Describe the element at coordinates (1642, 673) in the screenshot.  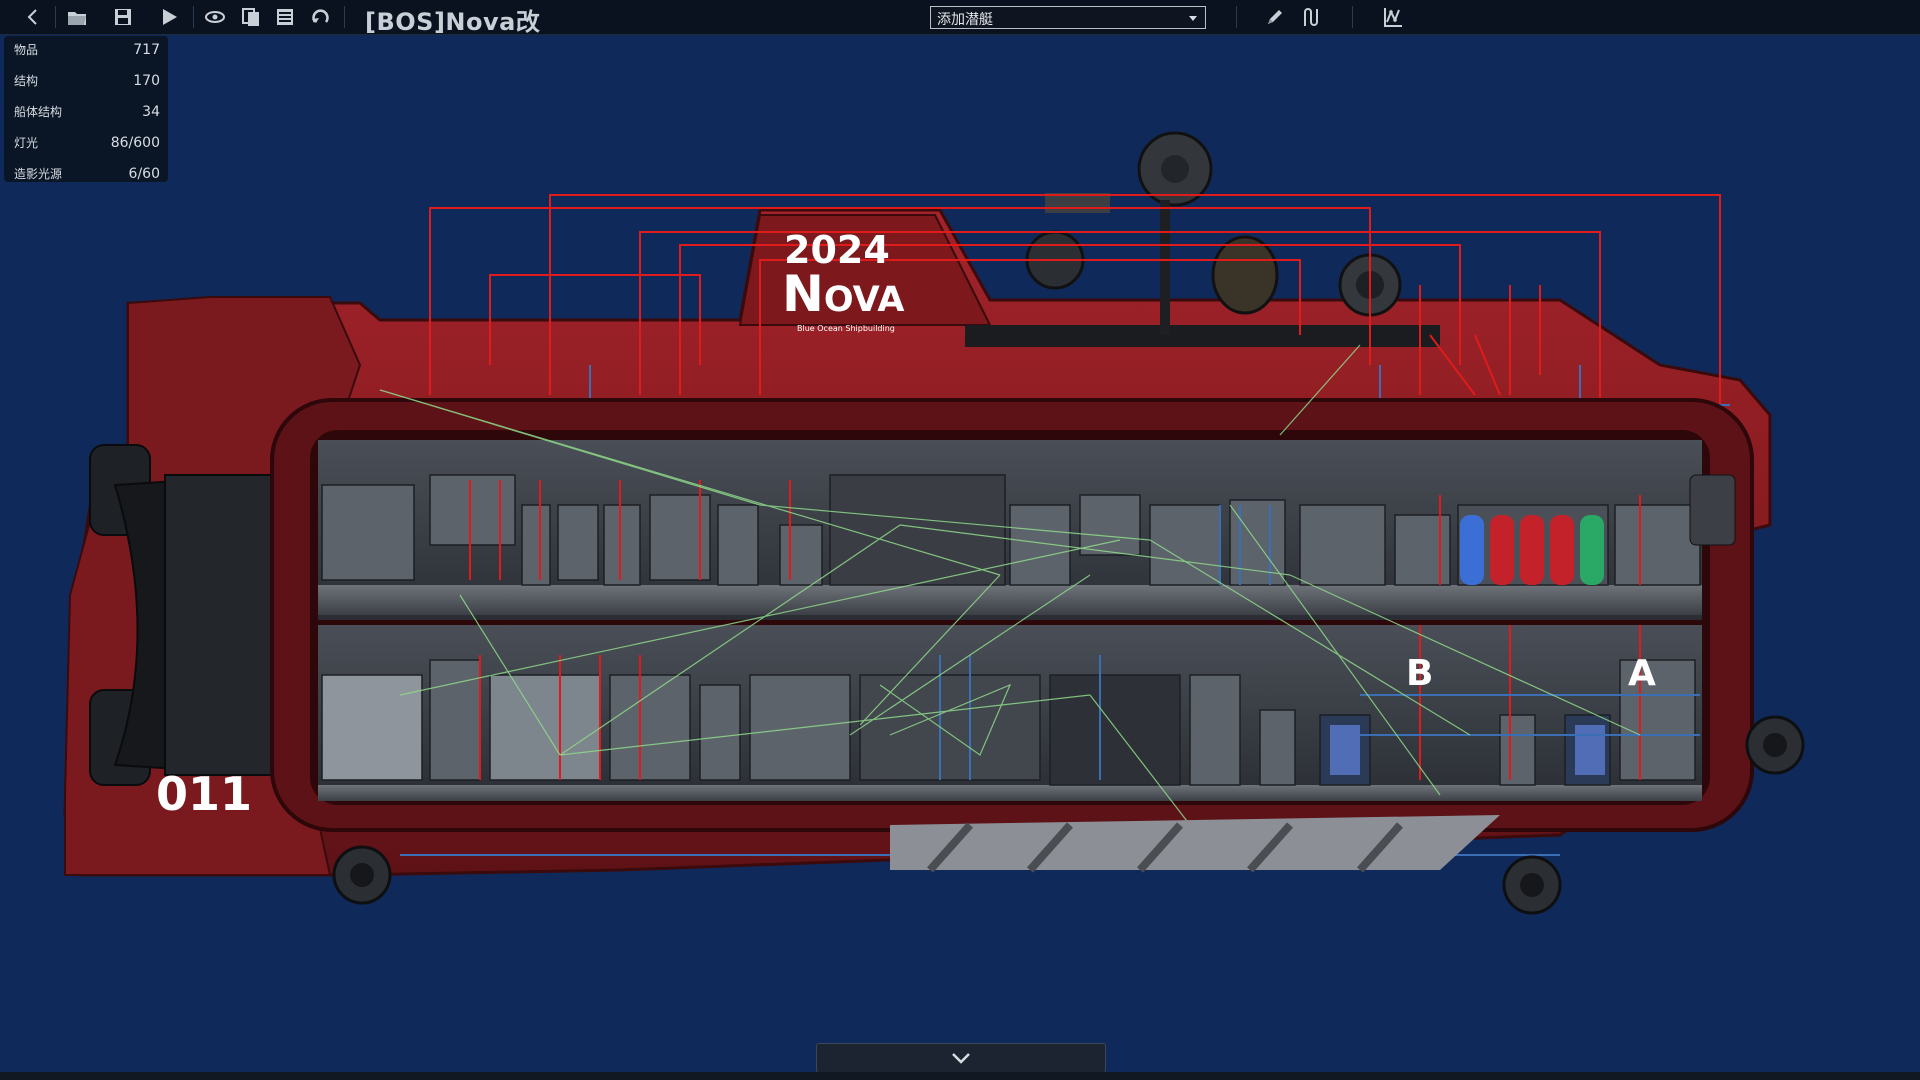
I see `airlock-marker-a: A` at that location.